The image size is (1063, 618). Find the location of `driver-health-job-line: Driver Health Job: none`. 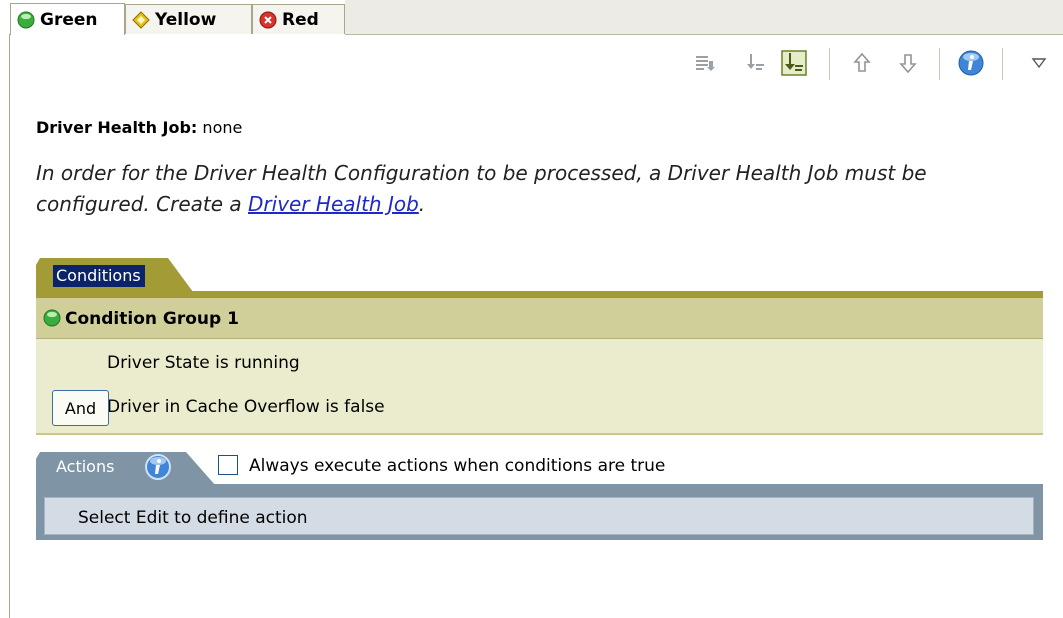

driver-health-job-line: Driver Health Job: none is located at coordinates (139, 127).